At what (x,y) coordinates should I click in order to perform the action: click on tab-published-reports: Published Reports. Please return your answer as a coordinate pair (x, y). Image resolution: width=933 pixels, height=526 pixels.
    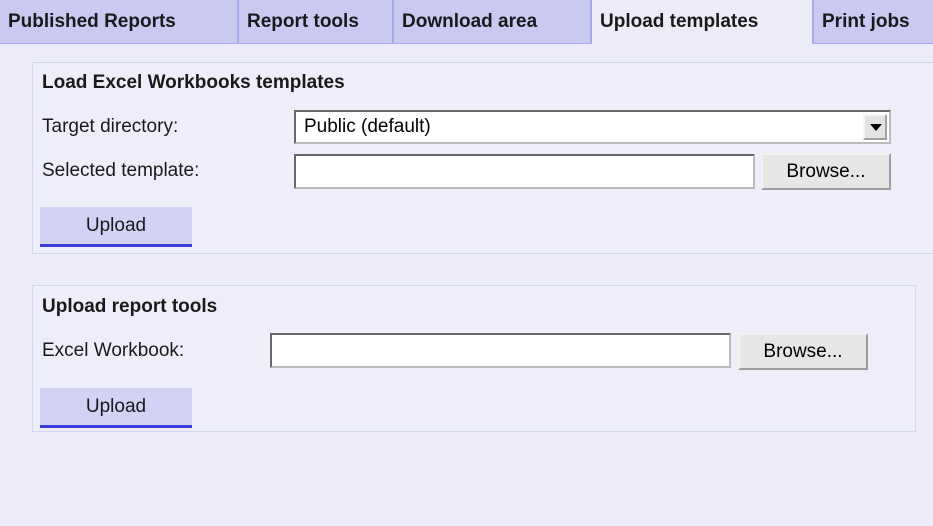
    Looking at the image, I should click on (119, 21).